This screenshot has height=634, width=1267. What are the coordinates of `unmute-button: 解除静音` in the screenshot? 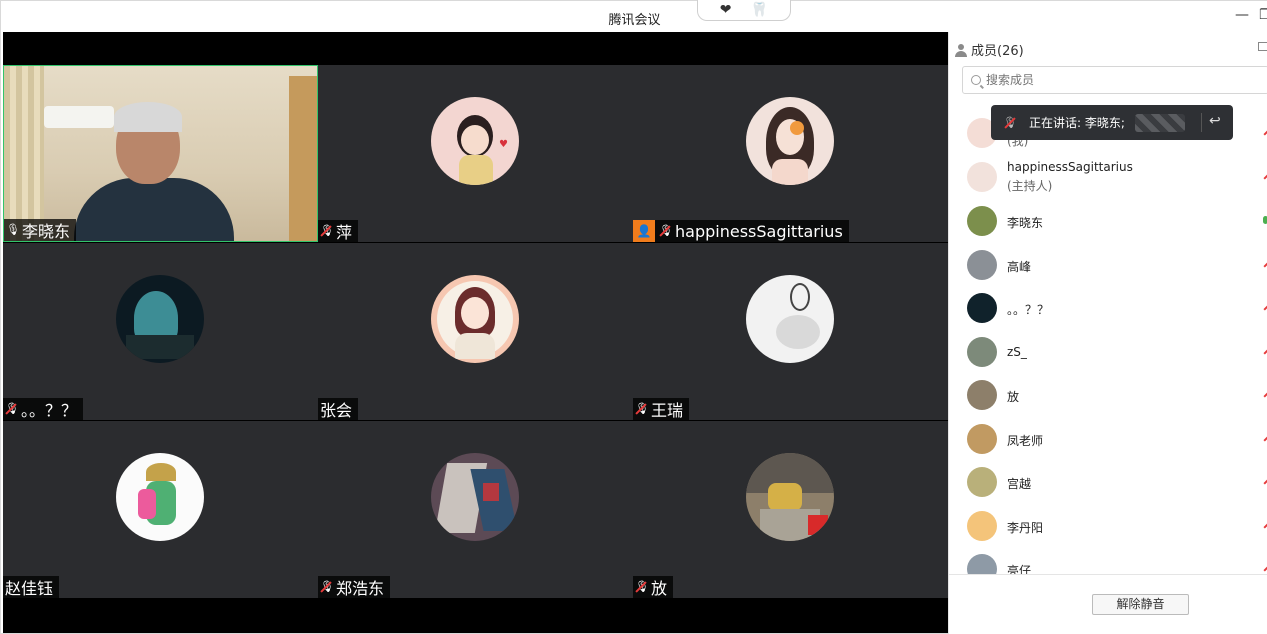 It's located at (1140, 604).